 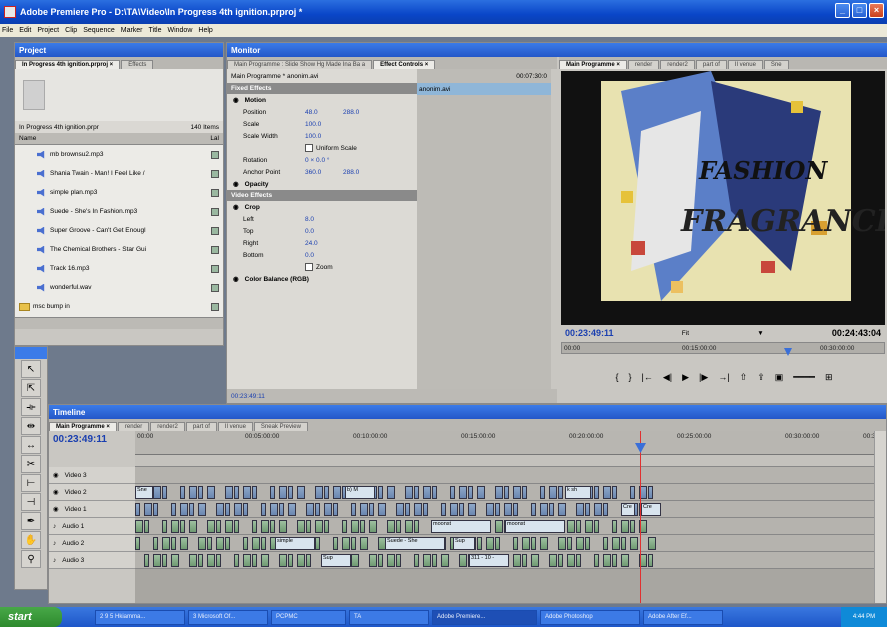 I want to click on program-video-frame: FASHION FRAGRANCE, so click(x=723, y=198).